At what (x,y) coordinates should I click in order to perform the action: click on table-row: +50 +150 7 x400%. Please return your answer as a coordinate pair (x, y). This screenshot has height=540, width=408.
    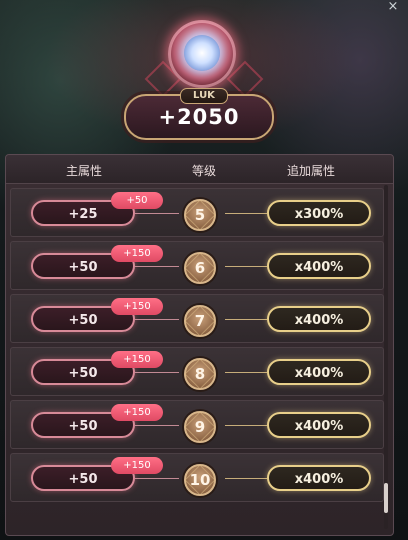
    Looking at the image, I should click on (197, 318).